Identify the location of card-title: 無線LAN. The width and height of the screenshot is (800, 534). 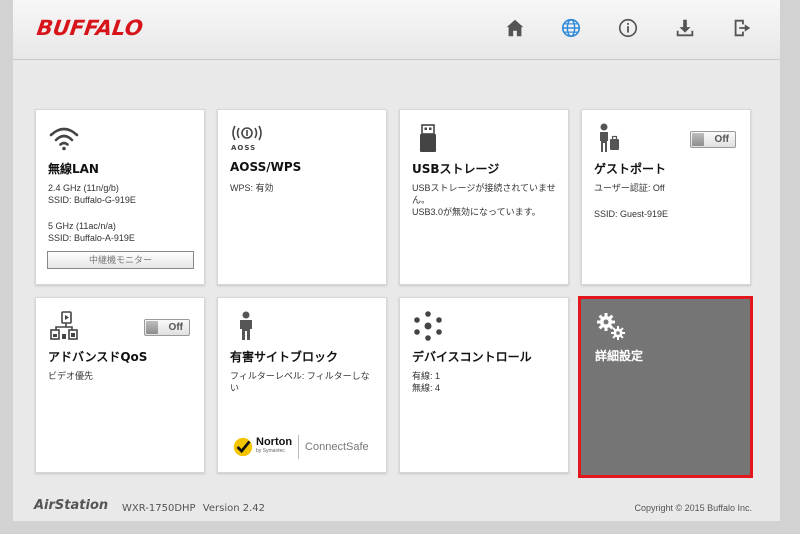
(73, 169).